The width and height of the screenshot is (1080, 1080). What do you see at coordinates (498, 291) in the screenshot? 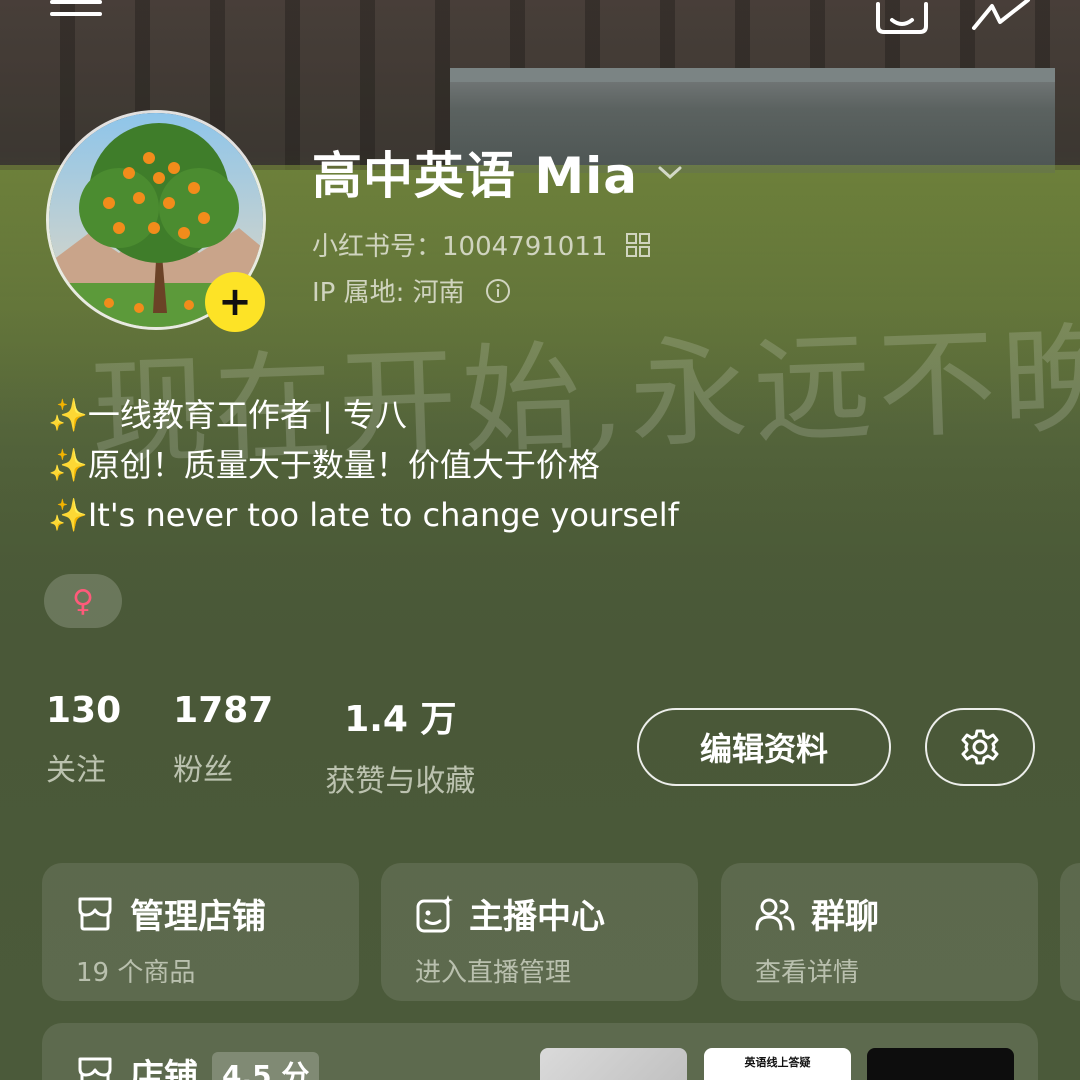
I see `info-icon` at bounding box center [498, 291].